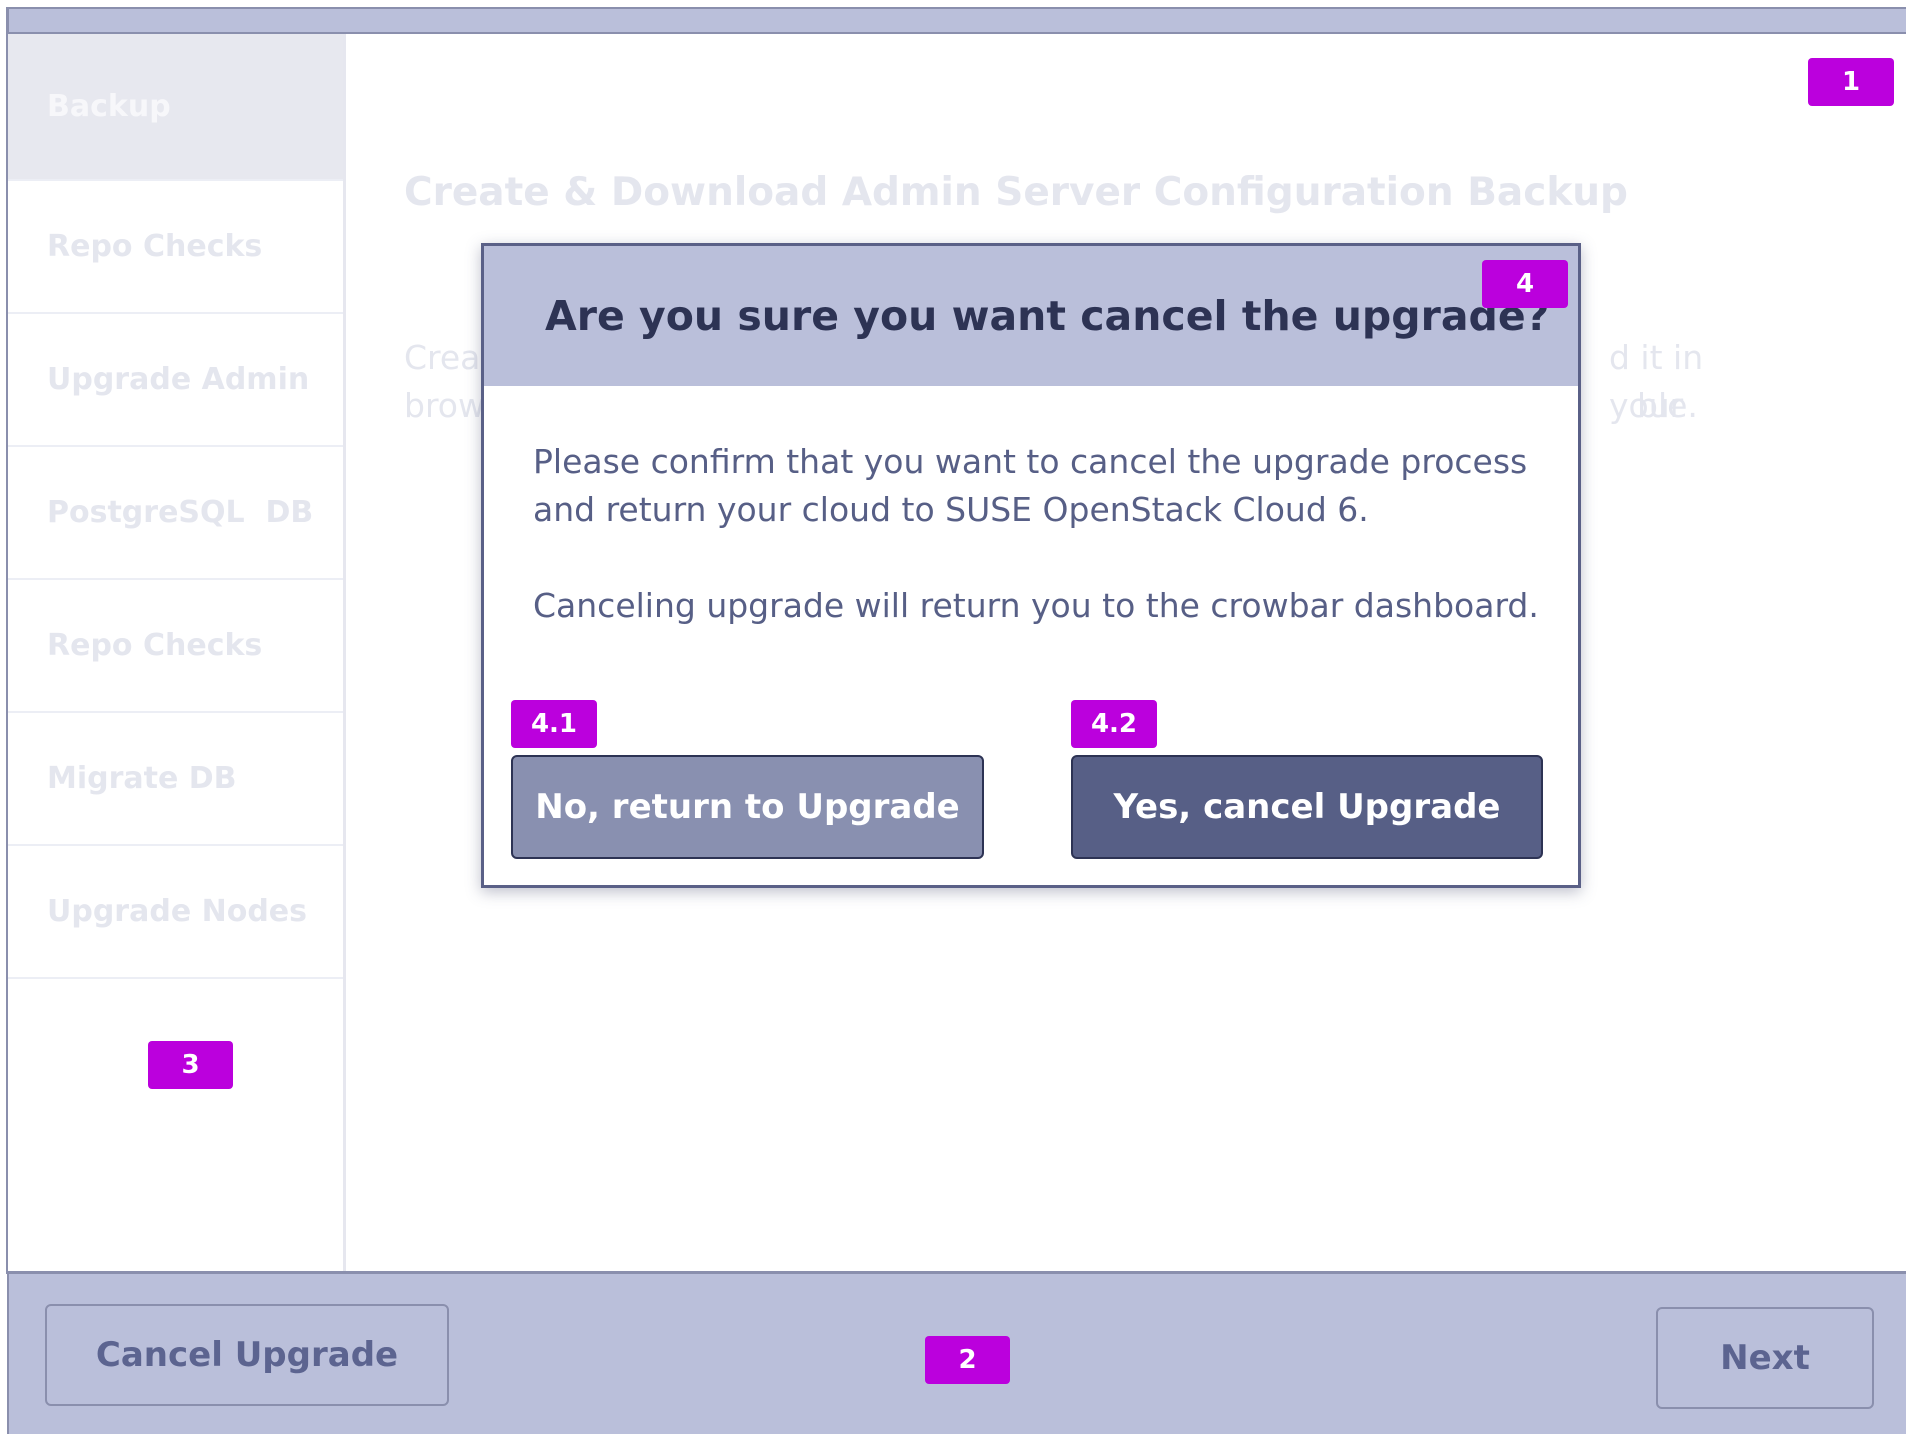 This screenshot has width=1906, height=1434. What do you see at coordinates (1307, 807) in the screenshot?
I see `confirm-cancel-upgrade-button: Yes, cancel Upgrade` at bounding box center [1307, 807].